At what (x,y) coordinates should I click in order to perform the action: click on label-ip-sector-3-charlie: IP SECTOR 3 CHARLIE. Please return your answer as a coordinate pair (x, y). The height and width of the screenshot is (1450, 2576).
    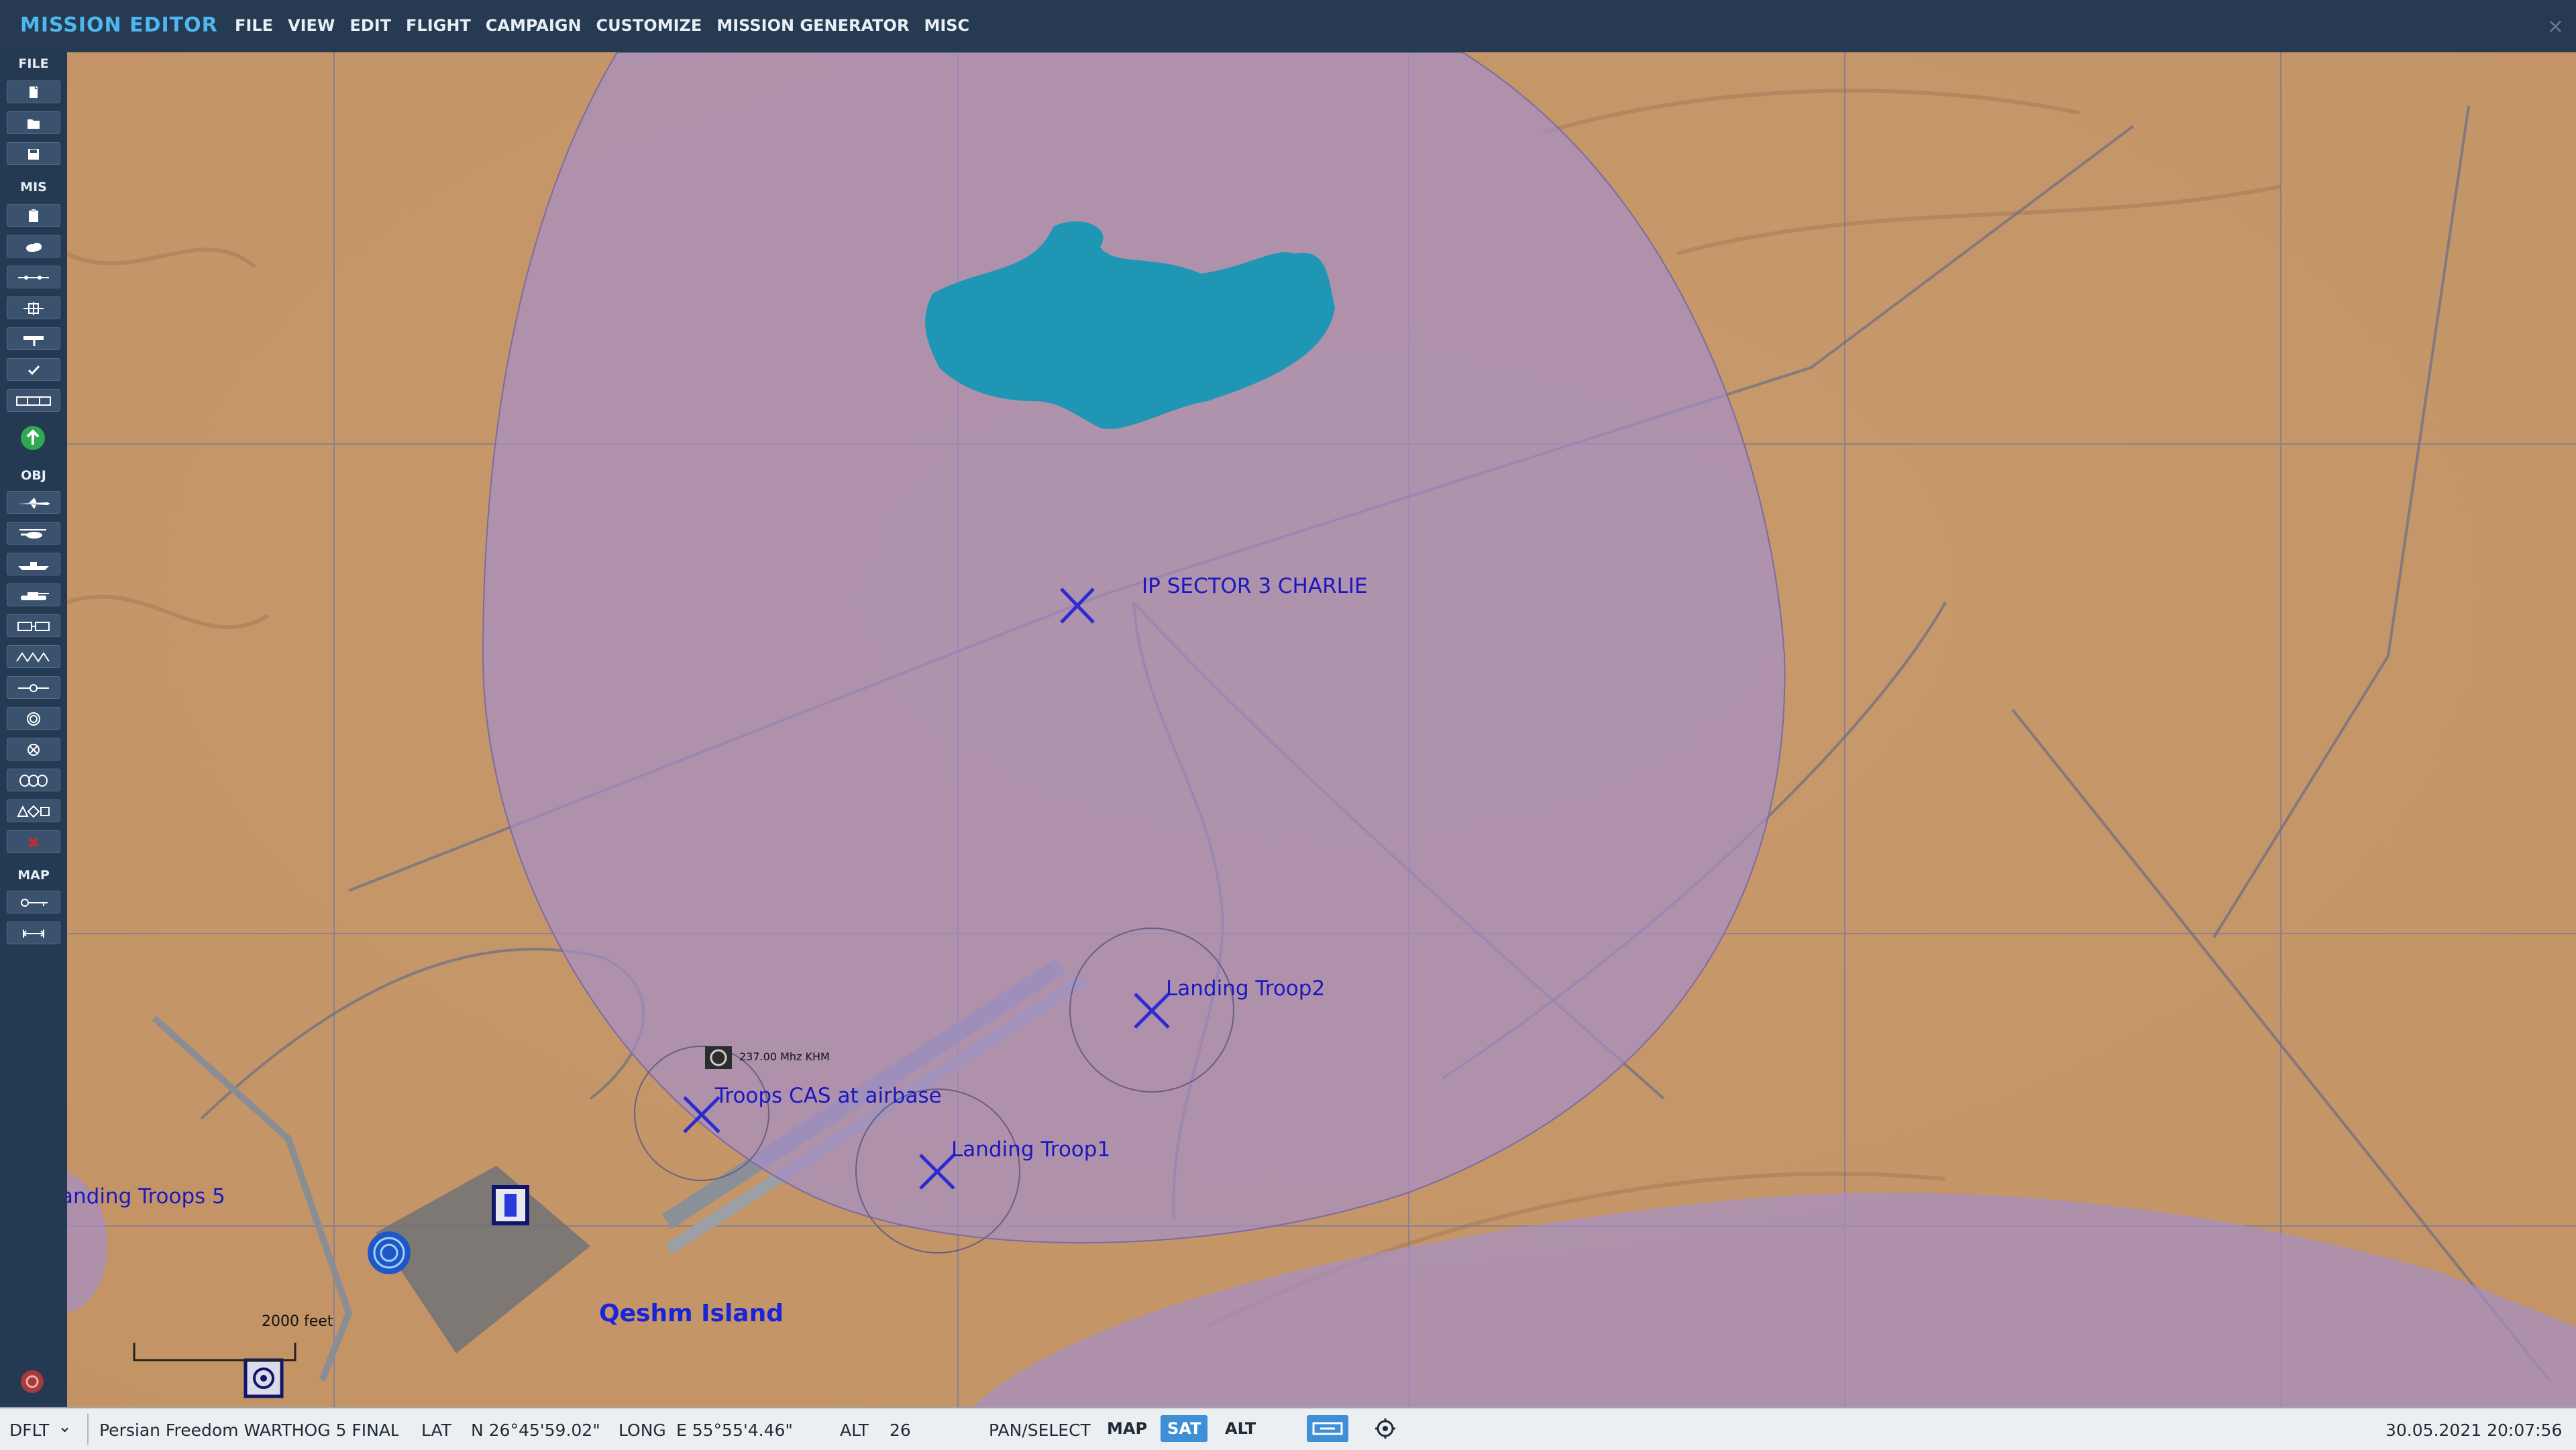
    Looking at the image, I should click on (1255, 586).